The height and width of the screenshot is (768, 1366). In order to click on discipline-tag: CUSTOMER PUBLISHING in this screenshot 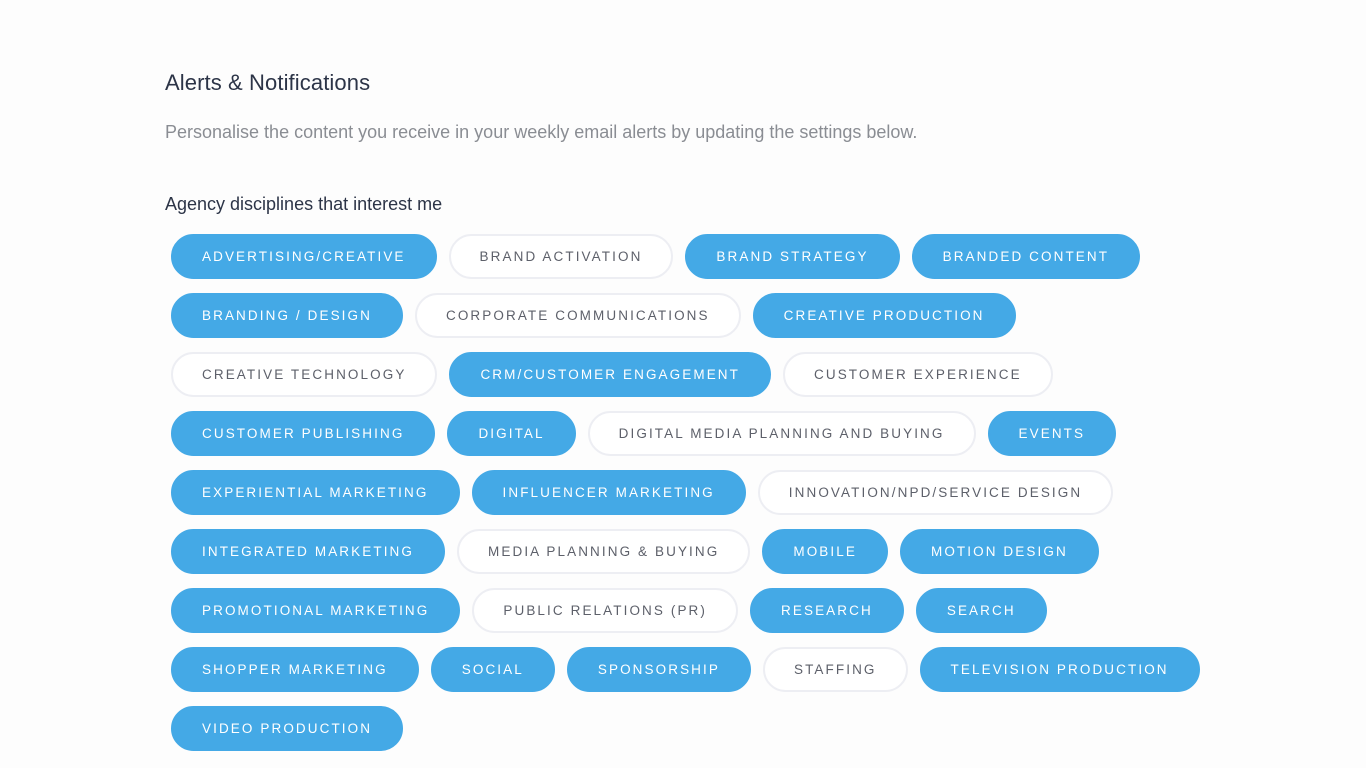, I will do `click(303, 433)`.